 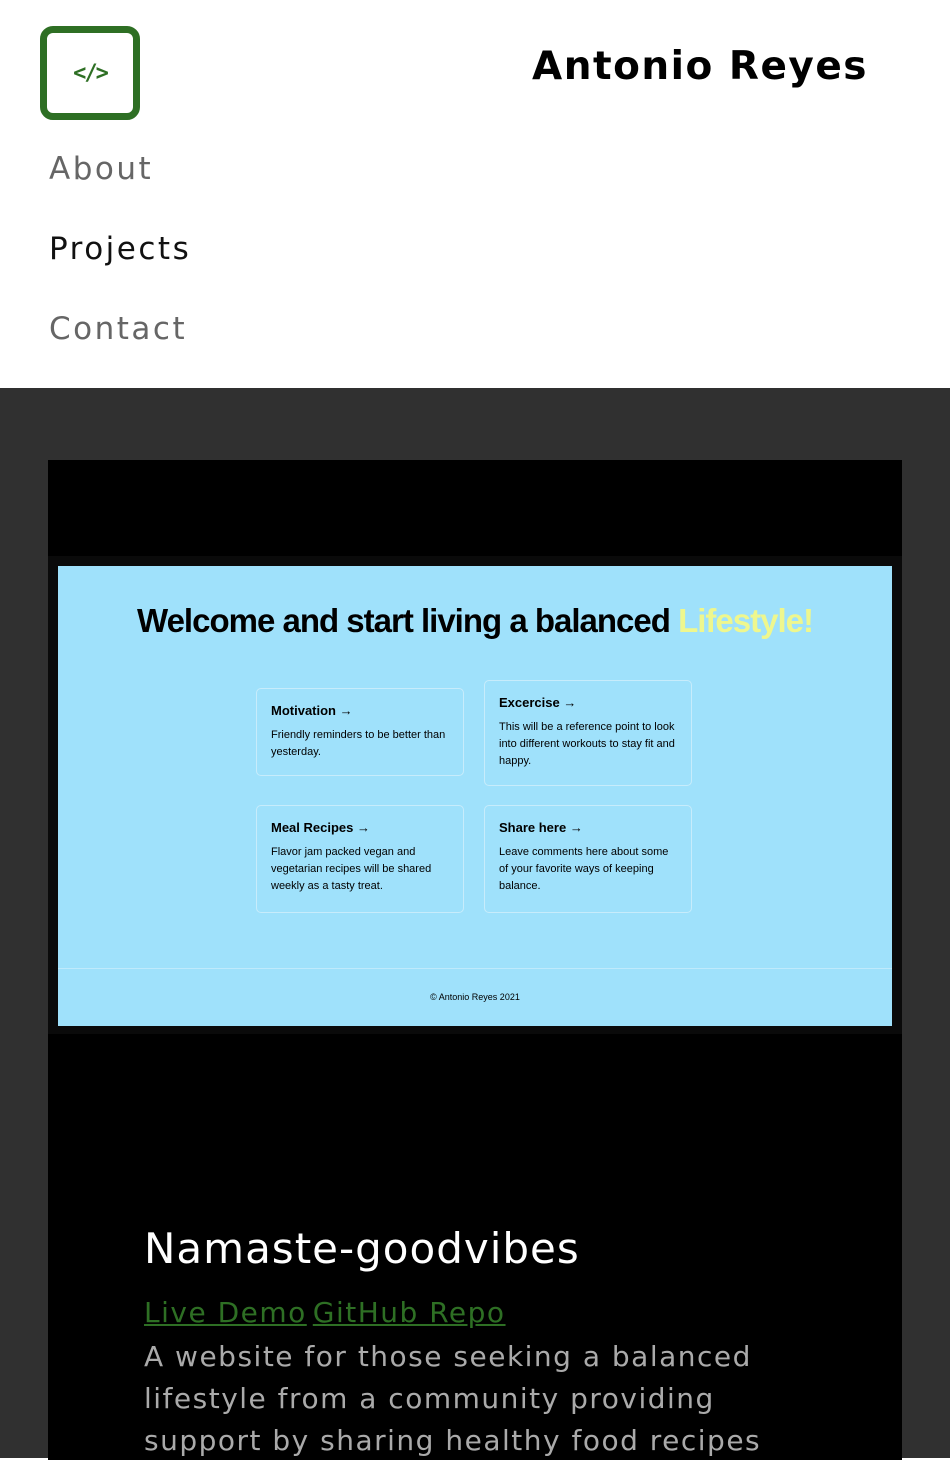 What do you see at coordinates (118, 329) in the screenshot?
I see `nav-contact: Contact` at bounding box center [118, 329].